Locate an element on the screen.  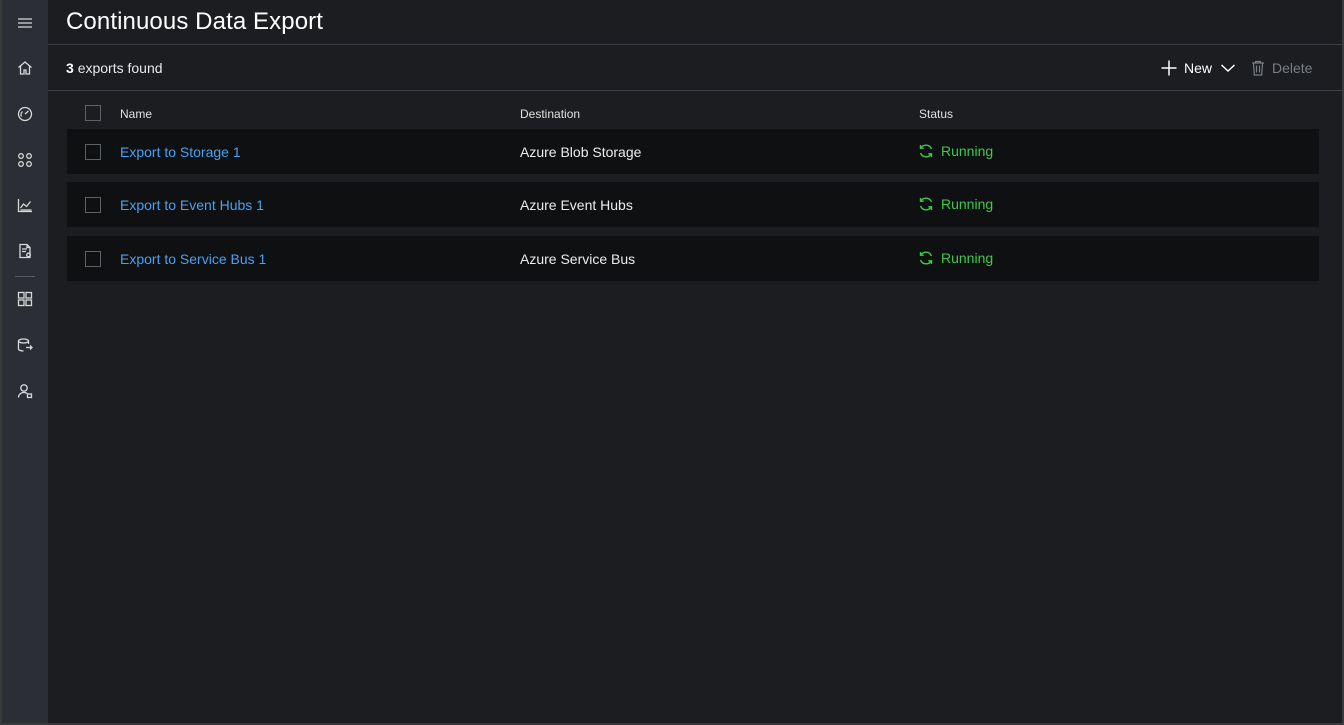
new-button-label: New is located at coordinates (1198, 68).